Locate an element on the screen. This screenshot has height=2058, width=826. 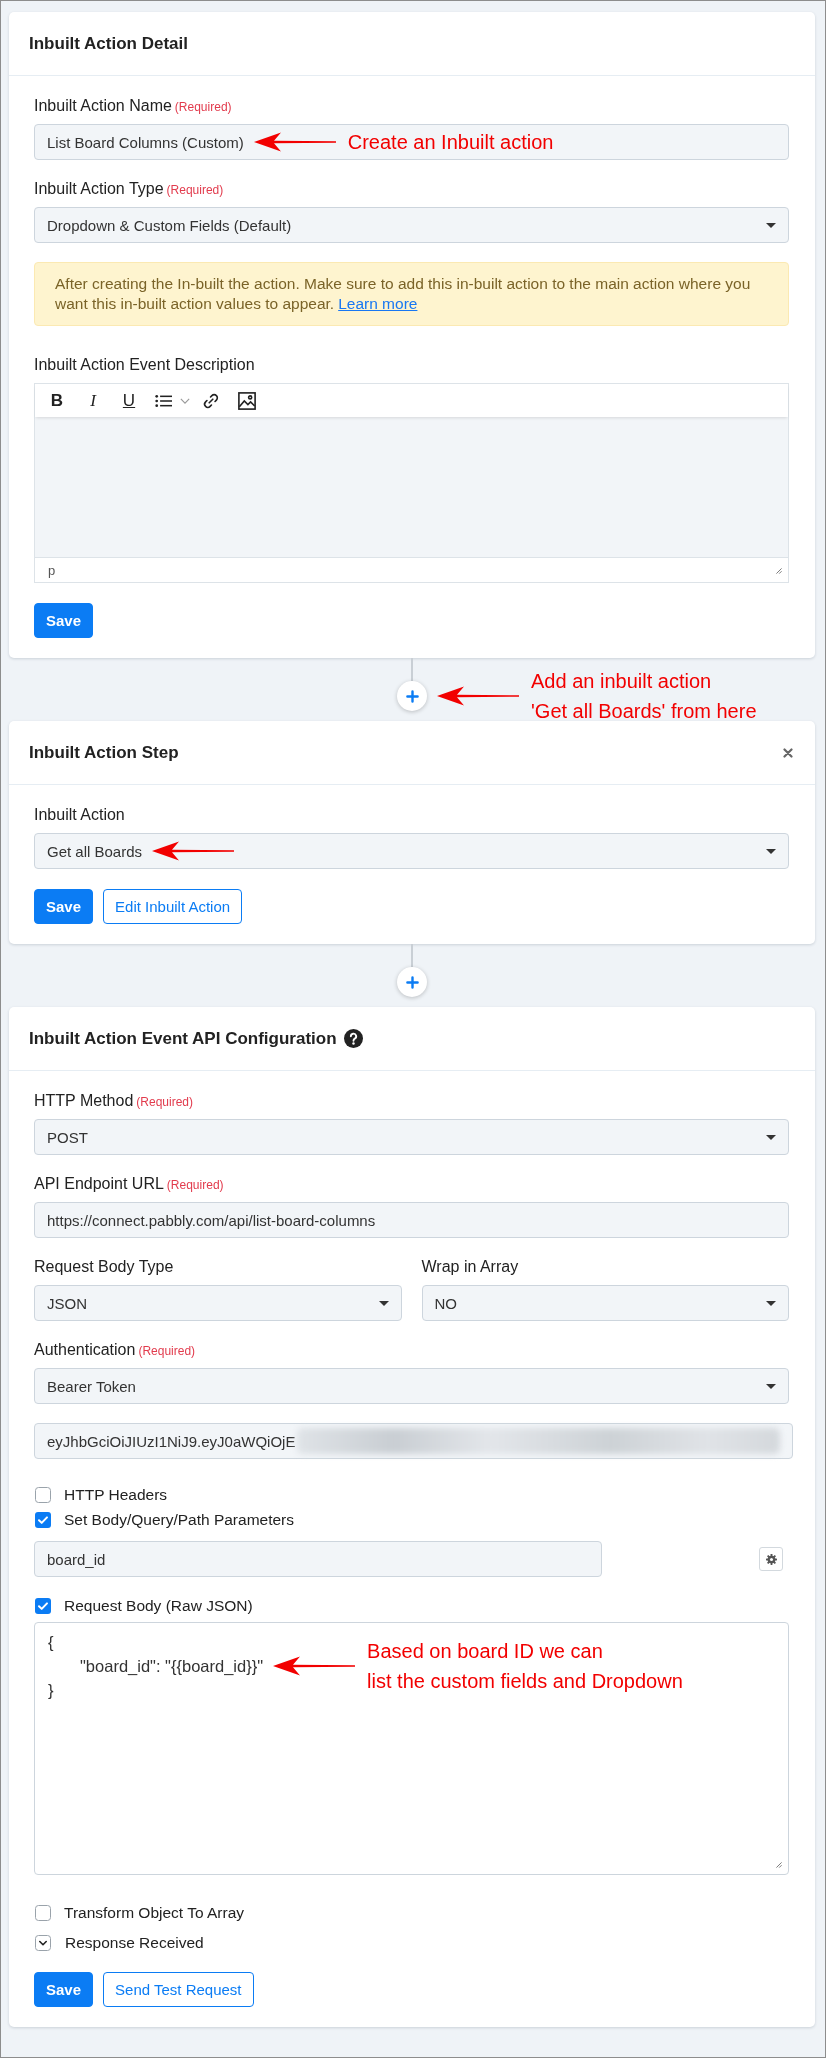
checkbox-label: HTTP Headers is located at coordinates (116, 1495).